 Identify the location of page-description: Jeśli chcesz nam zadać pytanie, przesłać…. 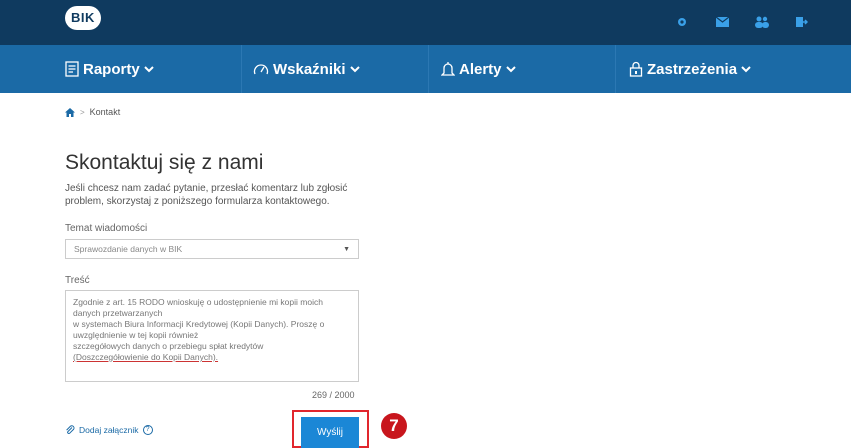
(206, 195).